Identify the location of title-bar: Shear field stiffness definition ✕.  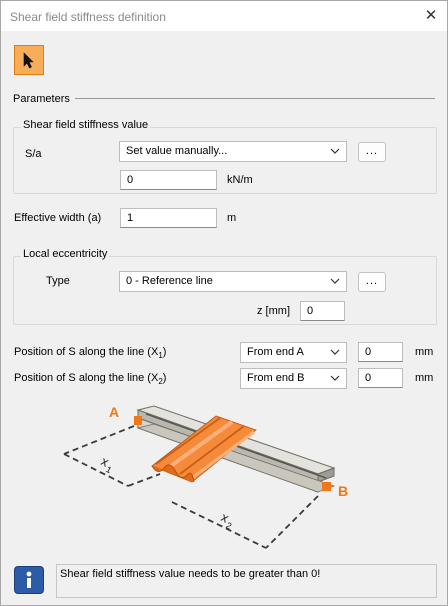
(224, 16).